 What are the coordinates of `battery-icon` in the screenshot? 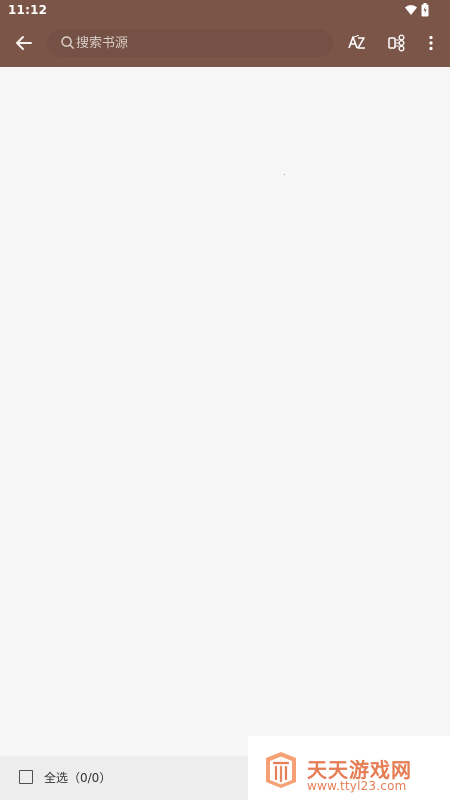 It's located at (425, 10).